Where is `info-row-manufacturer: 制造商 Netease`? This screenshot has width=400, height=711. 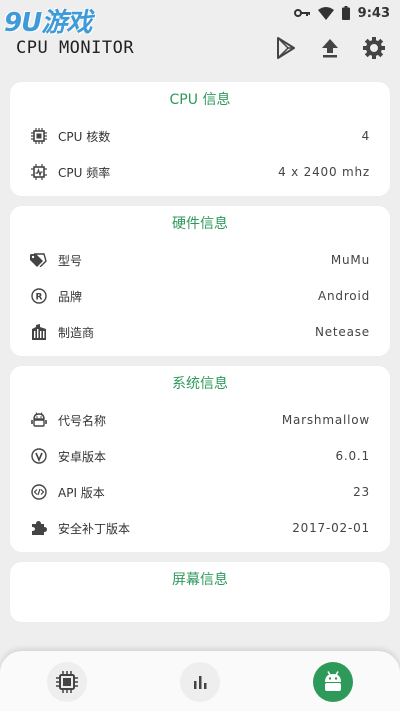
info-row-manufacturer: 制造商 Netease is located at coordinates (200, 332).